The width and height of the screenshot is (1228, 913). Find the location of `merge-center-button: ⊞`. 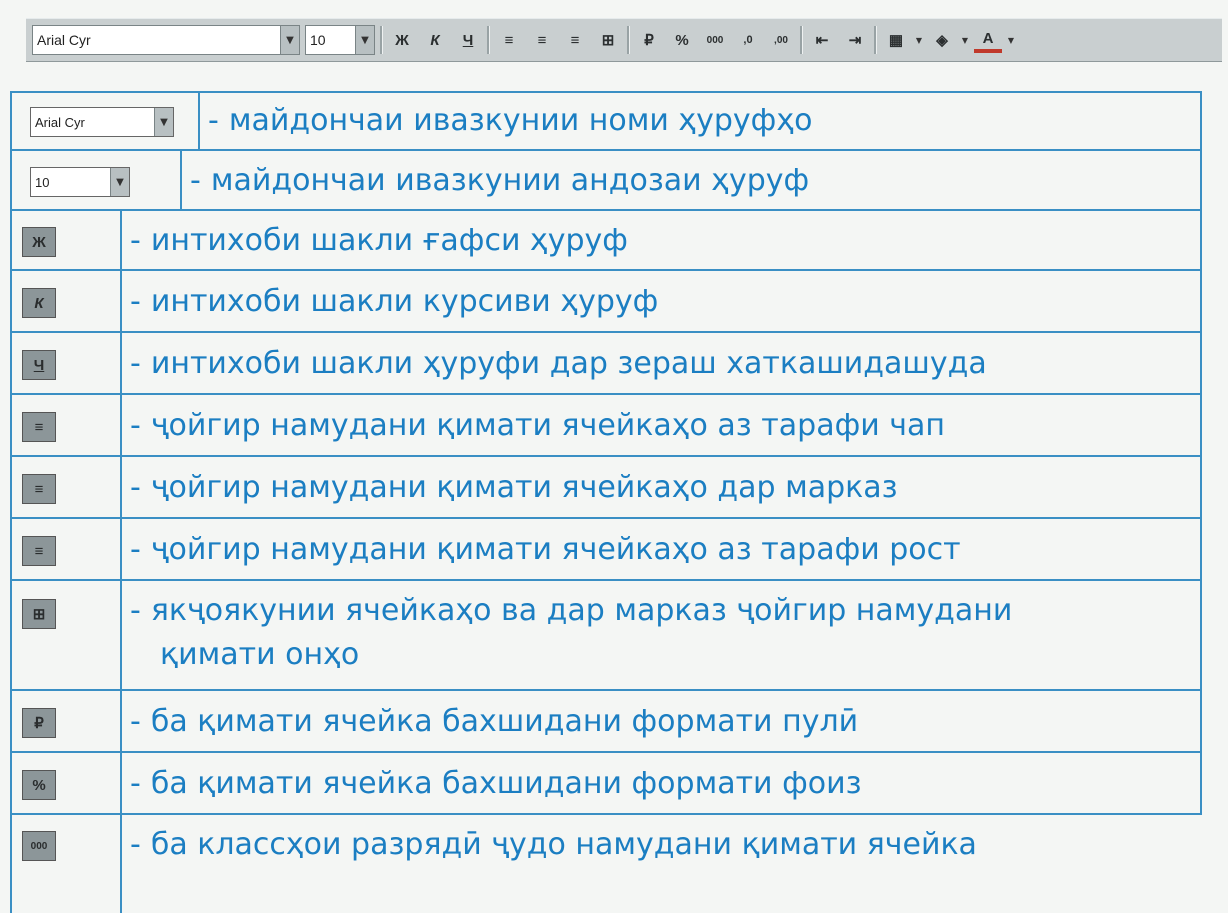

merge-center-button: ⊞ is located at coordinates (608, 40).